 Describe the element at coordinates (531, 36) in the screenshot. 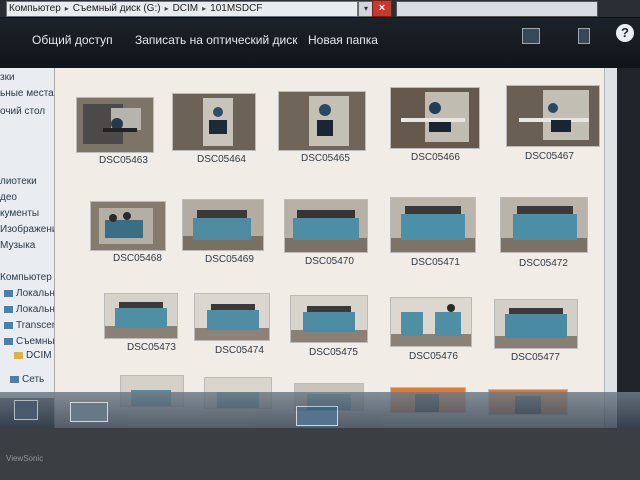

I see `view-options-icon` at that location.